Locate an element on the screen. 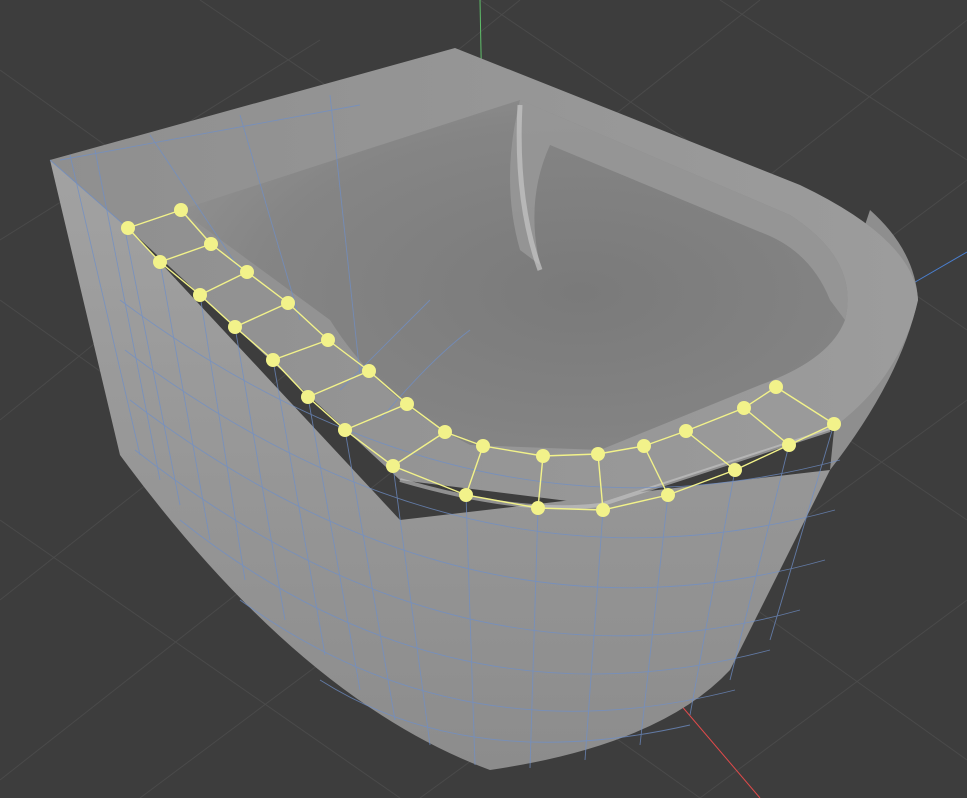 This screenshot has height=798, width=967. y-axis-line is located at coordinates (938, 268).